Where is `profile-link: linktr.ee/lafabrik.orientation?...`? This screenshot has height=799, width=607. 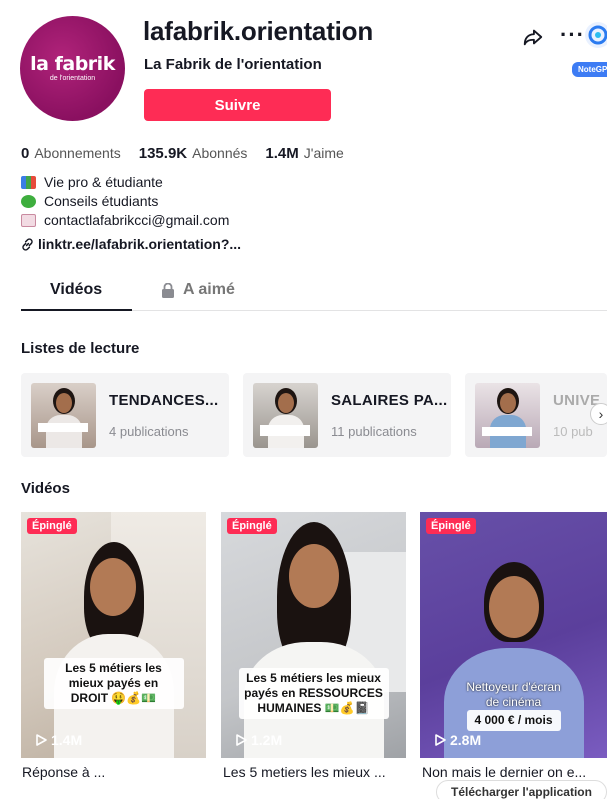
profile-link: linktr.ee/lafabrik.orientation?... is located at coordinates (131, 244).